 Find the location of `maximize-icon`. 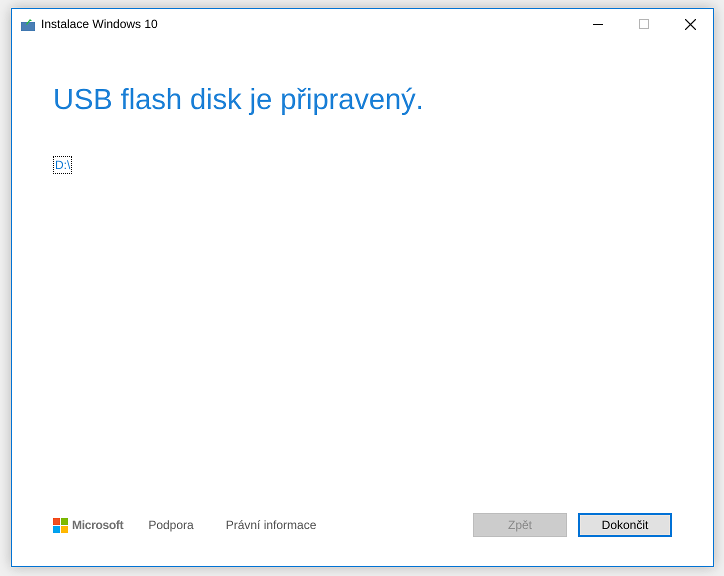

maximize-icon is located at coordinates (644, 24).